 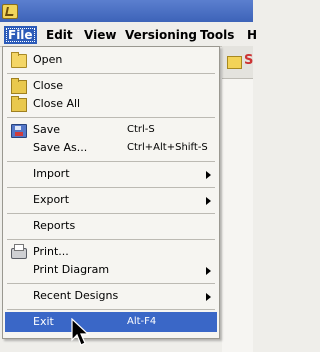 I want to click on menu-item-reports: Reports, so click(x=111, y=226).